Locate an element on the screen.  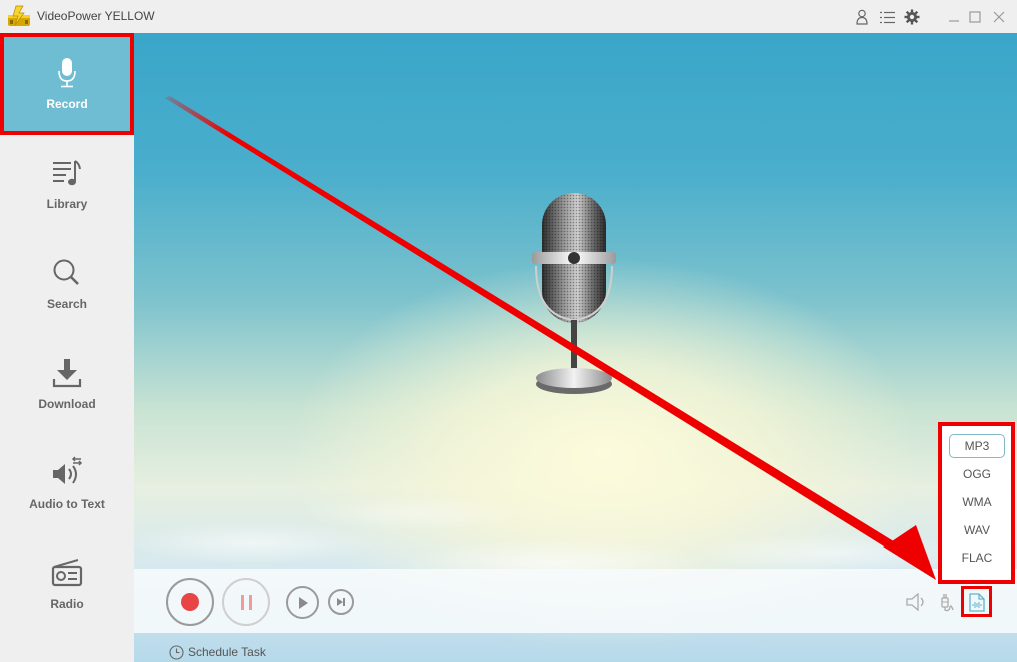
audio-format-icon is located at coordinates (977, 602).